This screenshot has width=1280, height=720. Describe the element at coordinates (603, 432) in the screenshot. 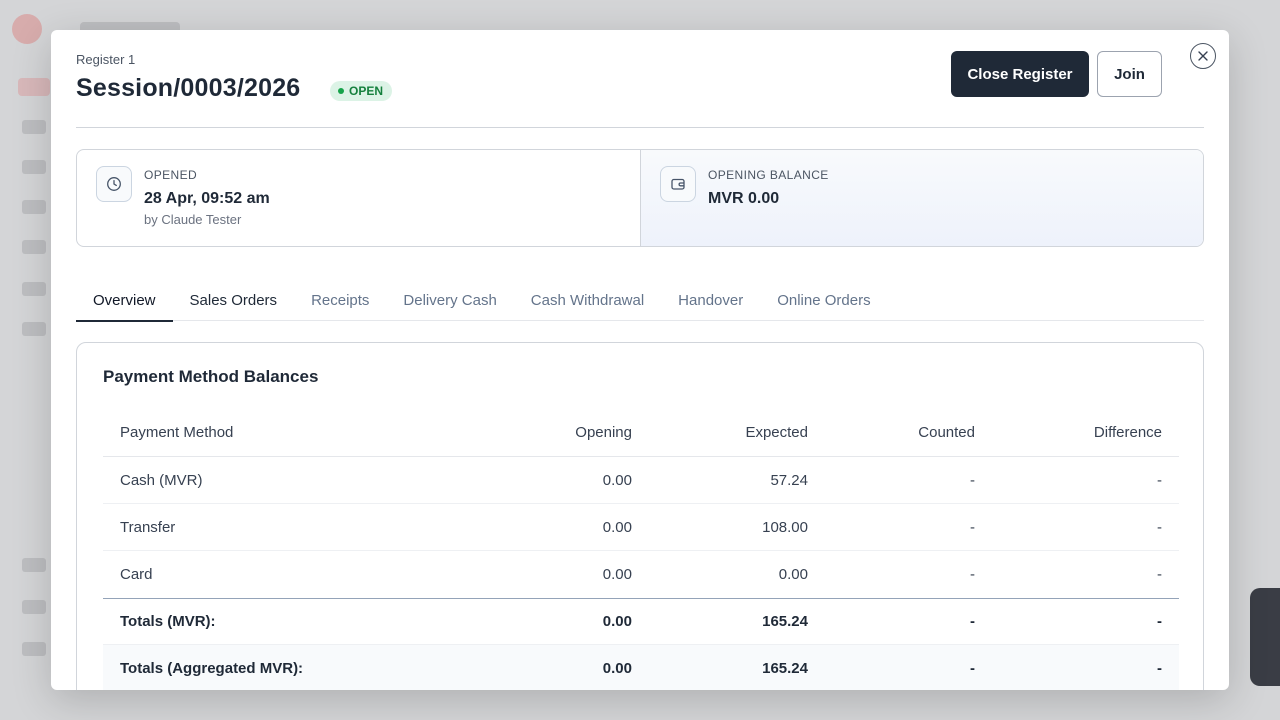

I see `column-header: Opening` at that location.